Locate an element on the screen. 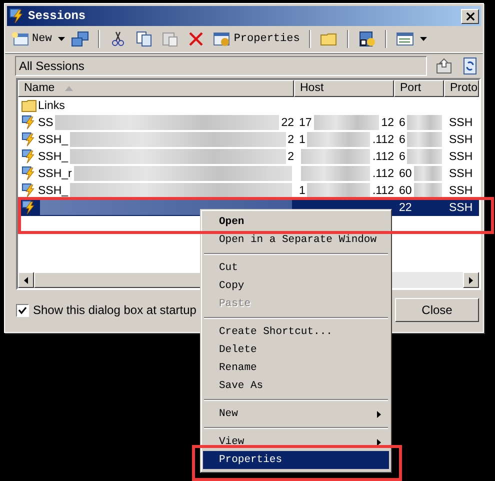 Image resolution: width=495 pixels, height=481 pixels. session-name: SS is located at coordinates (46, 122).